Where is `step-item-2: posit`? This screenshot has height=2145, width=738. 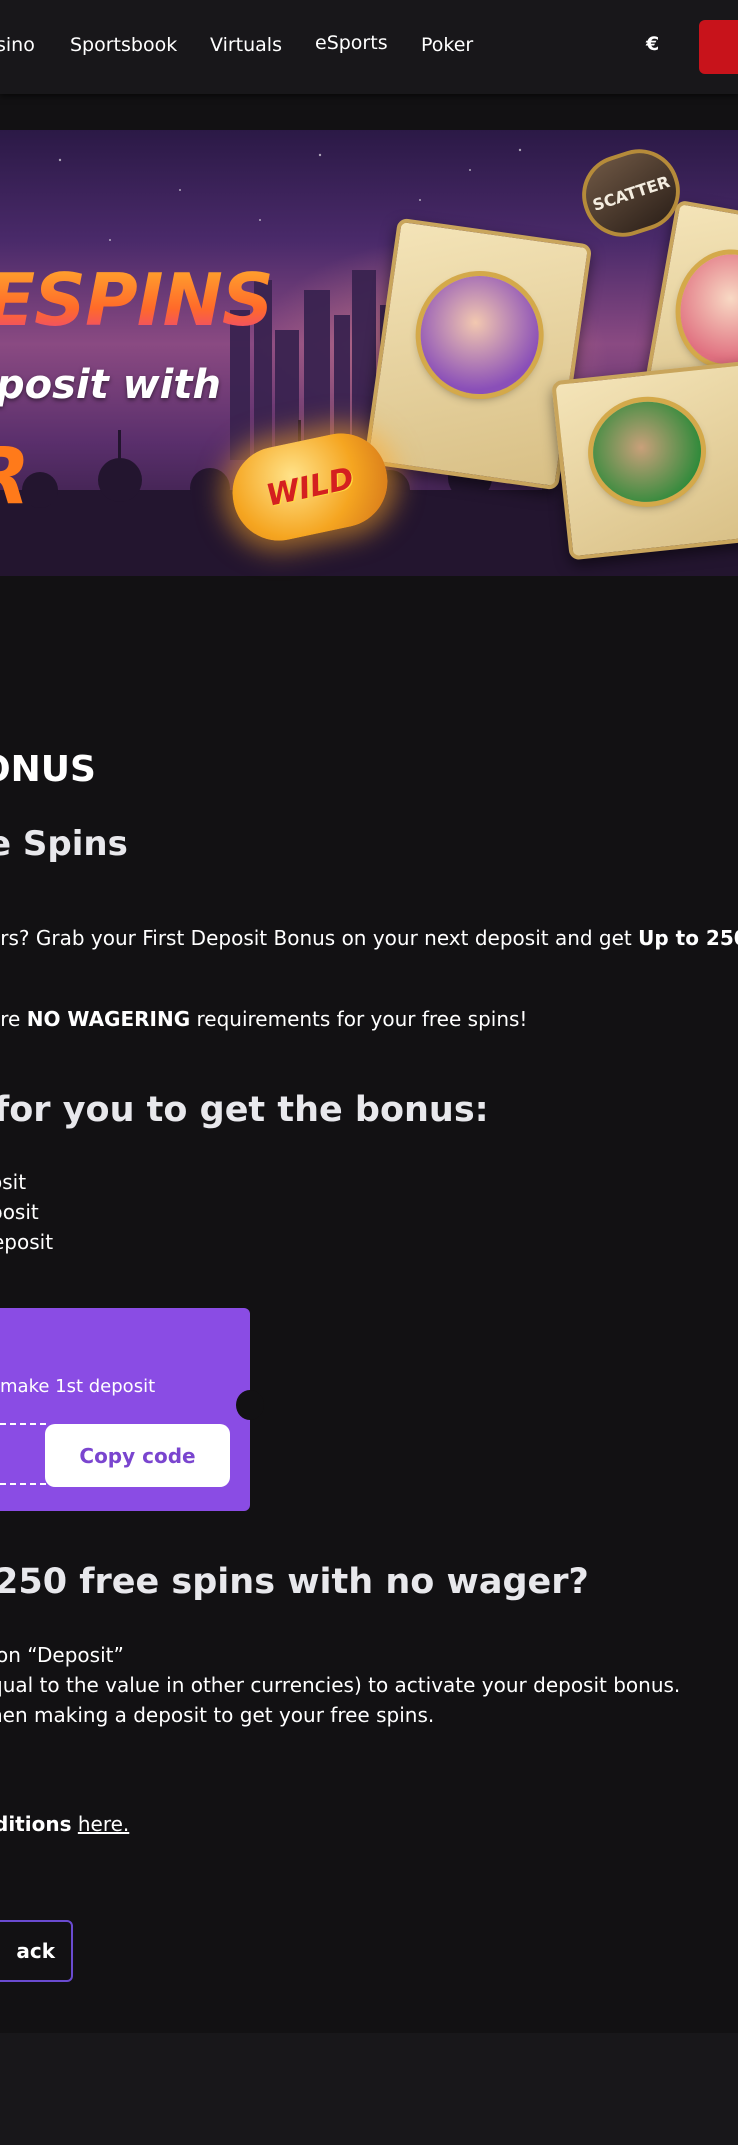
step-item-2: posit is located at coordinates (19, 1212).